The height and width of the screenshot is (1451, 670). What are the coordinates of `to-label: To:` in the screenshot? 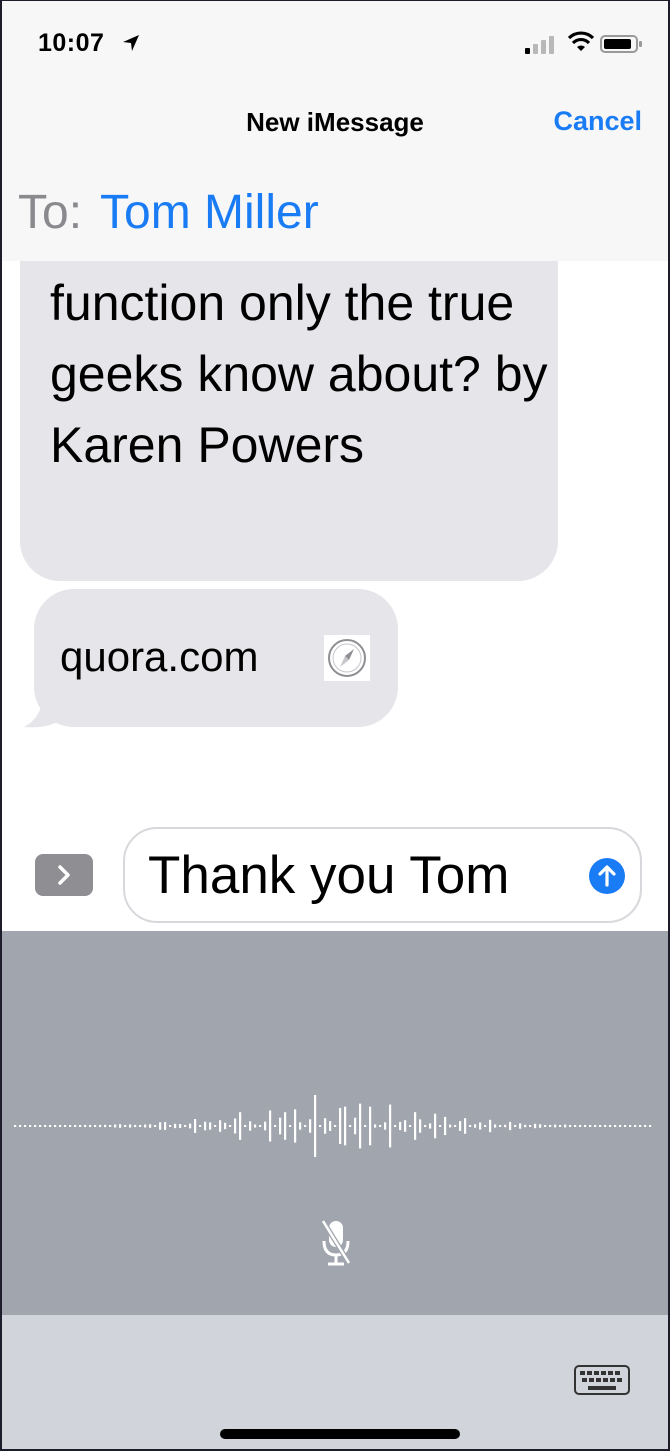 It's located at (50, 212).